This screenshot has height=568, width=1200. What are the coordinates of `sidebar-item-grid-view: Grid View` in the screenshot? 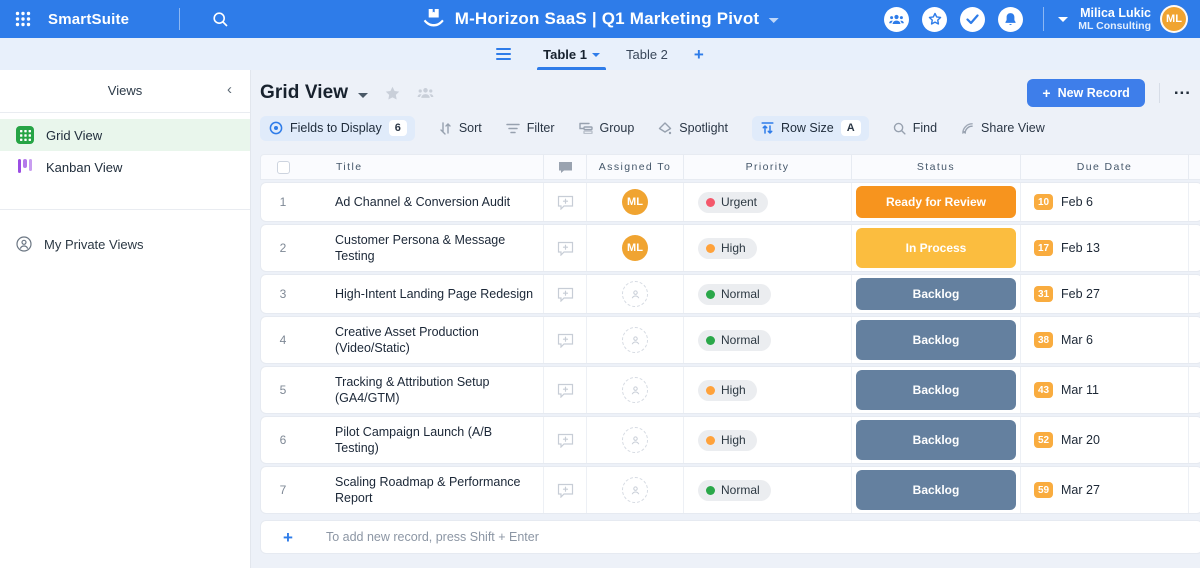 It's located at (125, 135).